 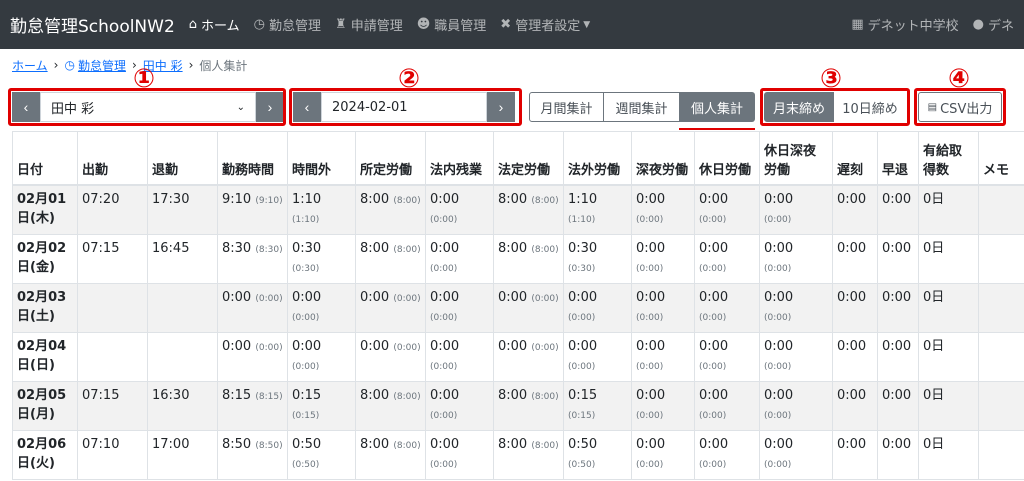 I want to click on cell-in: 07:15, so click(x=112, y=259).